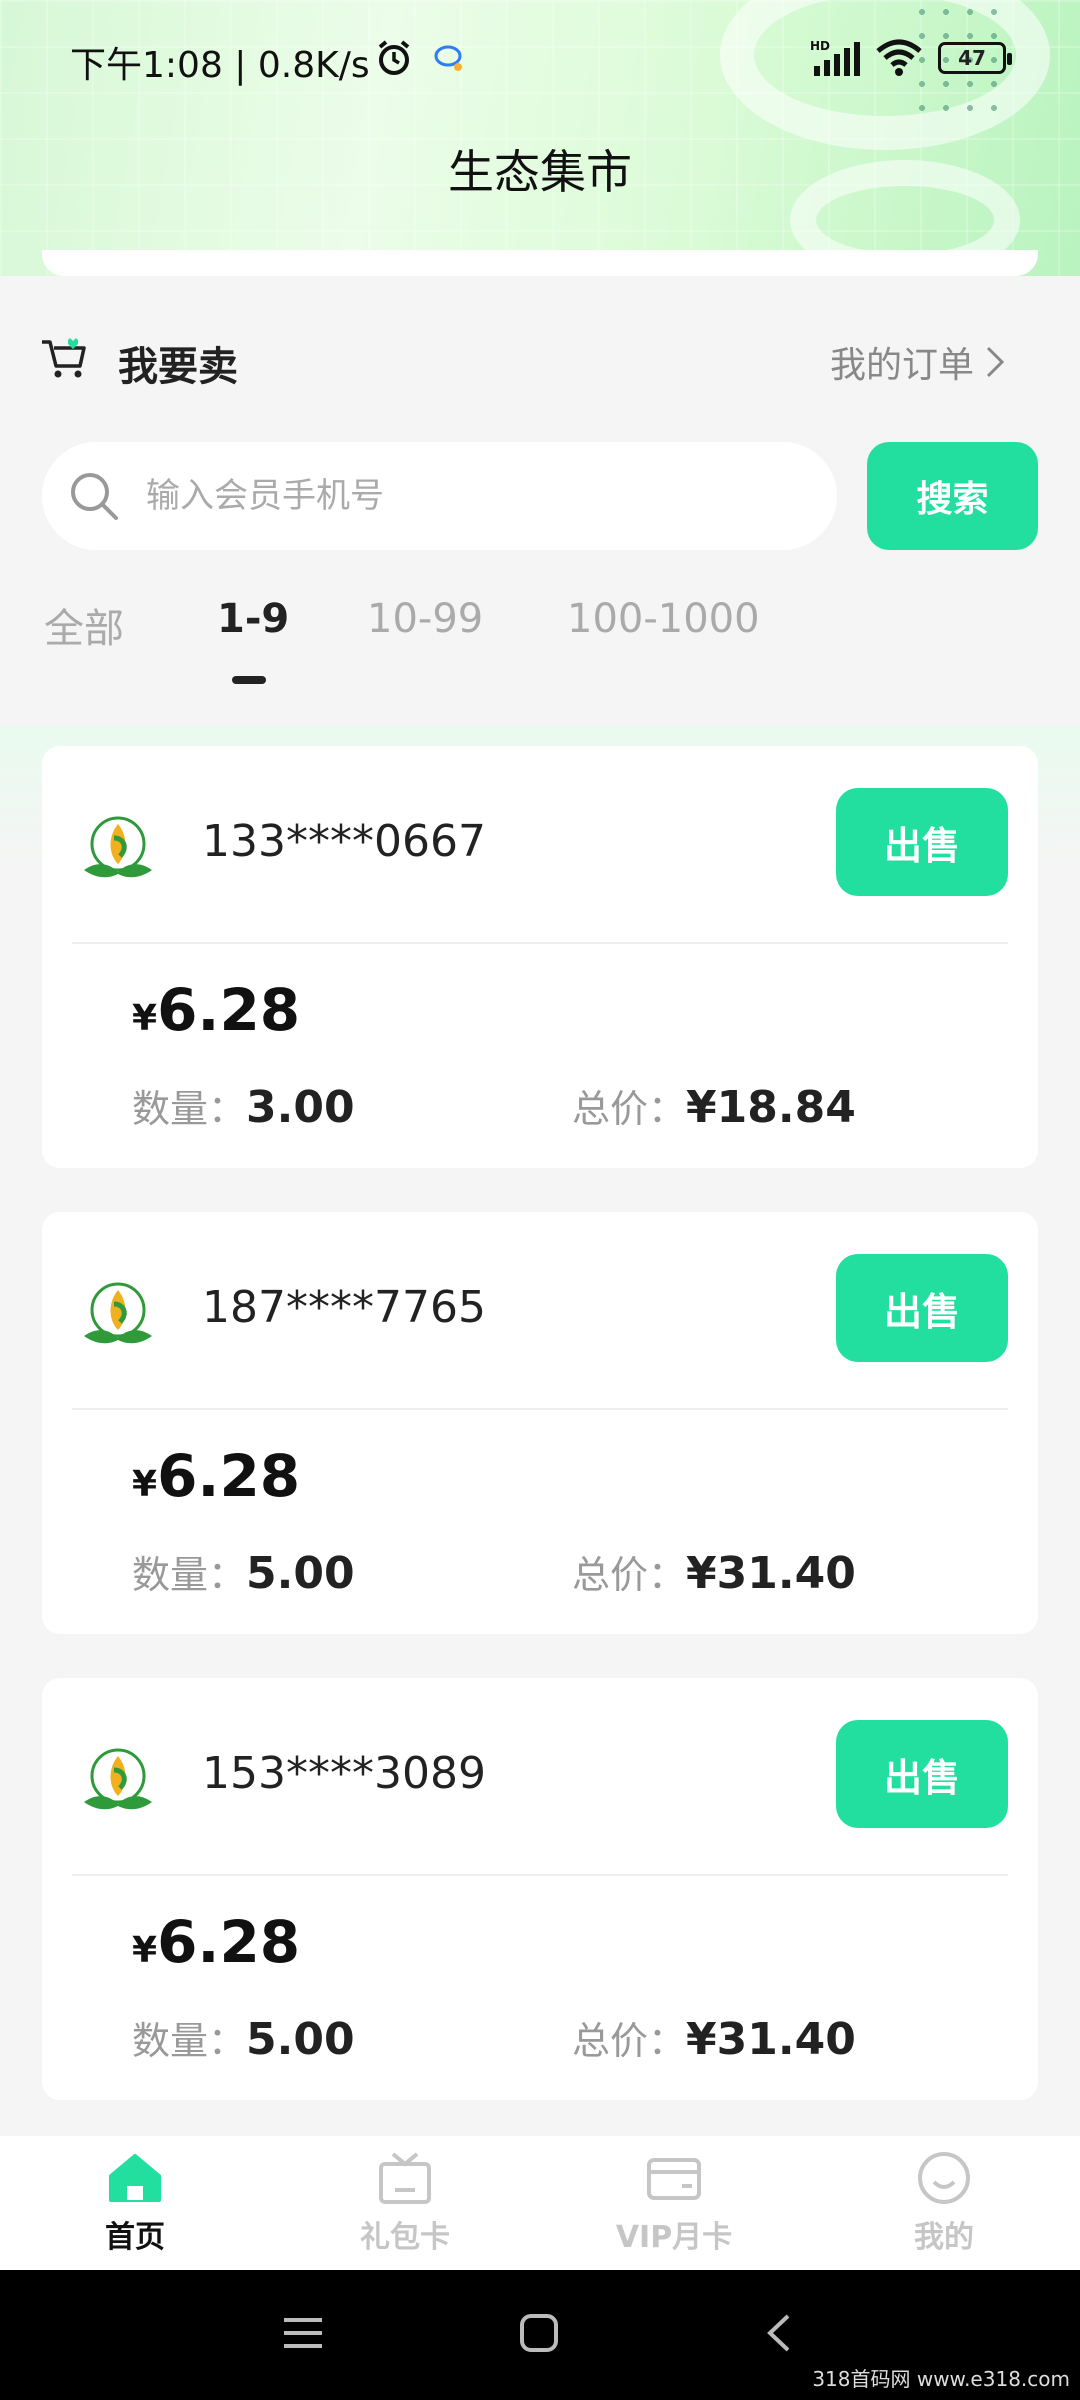 Image resolution: width=1080 pixels, height=2400 pixels. I want to click on tab-10-99: 10-99, so click(425, 619).